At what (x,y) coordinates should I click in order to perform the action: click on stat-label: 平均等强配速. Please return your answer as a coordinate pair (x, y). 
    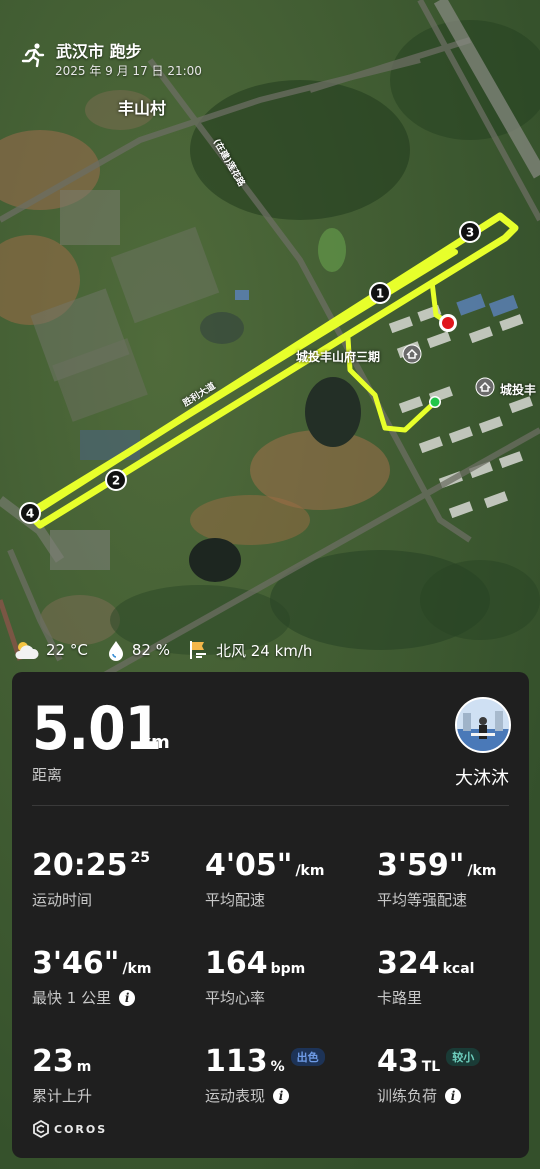
    Looking at the image, I should click on (422, 900).